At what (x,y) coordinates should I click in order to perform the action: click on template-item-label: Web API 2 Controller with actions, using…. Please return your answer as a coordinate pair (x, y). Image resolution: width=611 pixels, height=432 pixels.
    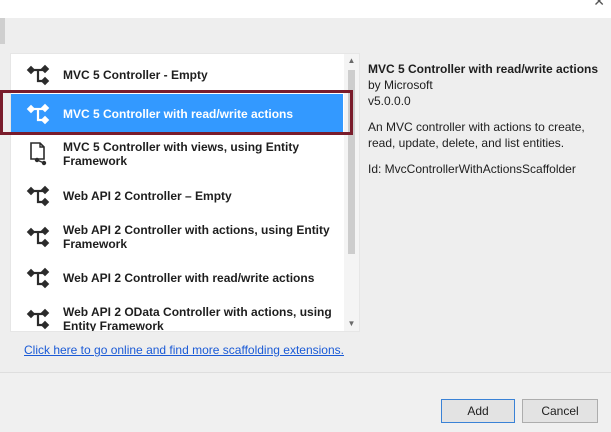
    Looking at the image, I should click on (196, 237).